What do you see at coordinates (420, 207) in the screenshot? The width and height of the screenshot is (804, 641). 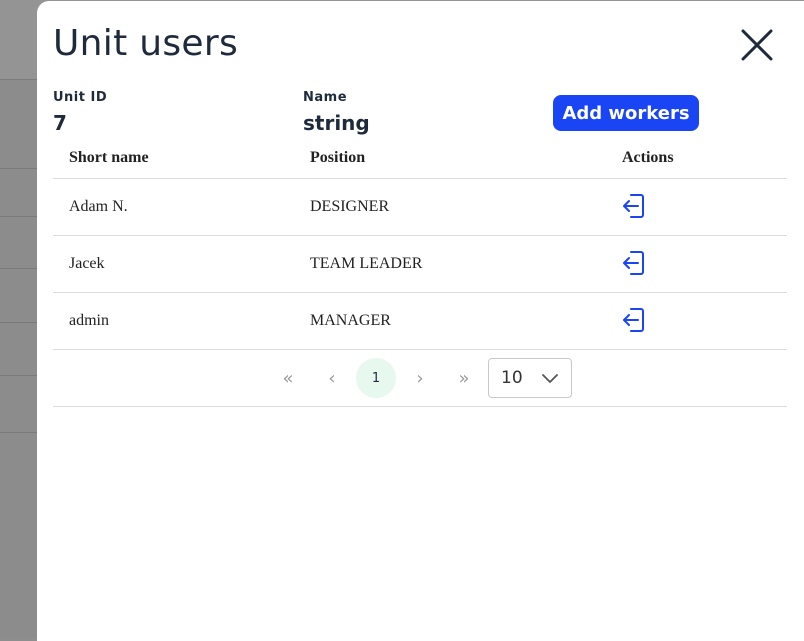 I see `table-row: Adam N. DESIGNER` at bounding box center [420, 207].